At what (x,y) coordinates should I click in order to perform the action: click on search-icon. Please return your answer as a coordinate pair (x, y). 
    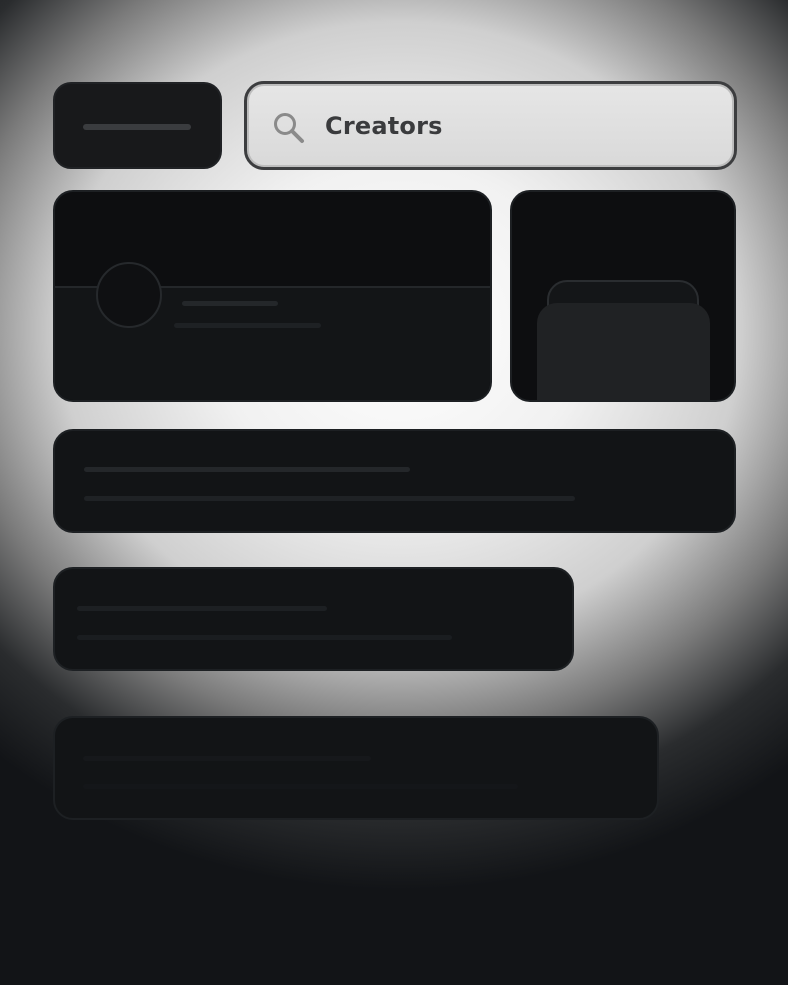
    Looking at the image, I should click on (289, 128).